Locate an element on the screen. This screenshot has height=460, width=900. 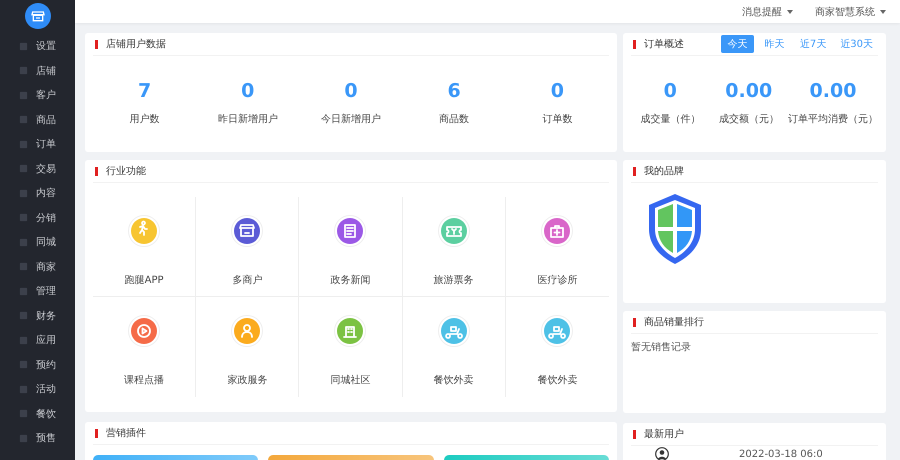
stat-label: 用户数 is located at coordinates (145, 119).